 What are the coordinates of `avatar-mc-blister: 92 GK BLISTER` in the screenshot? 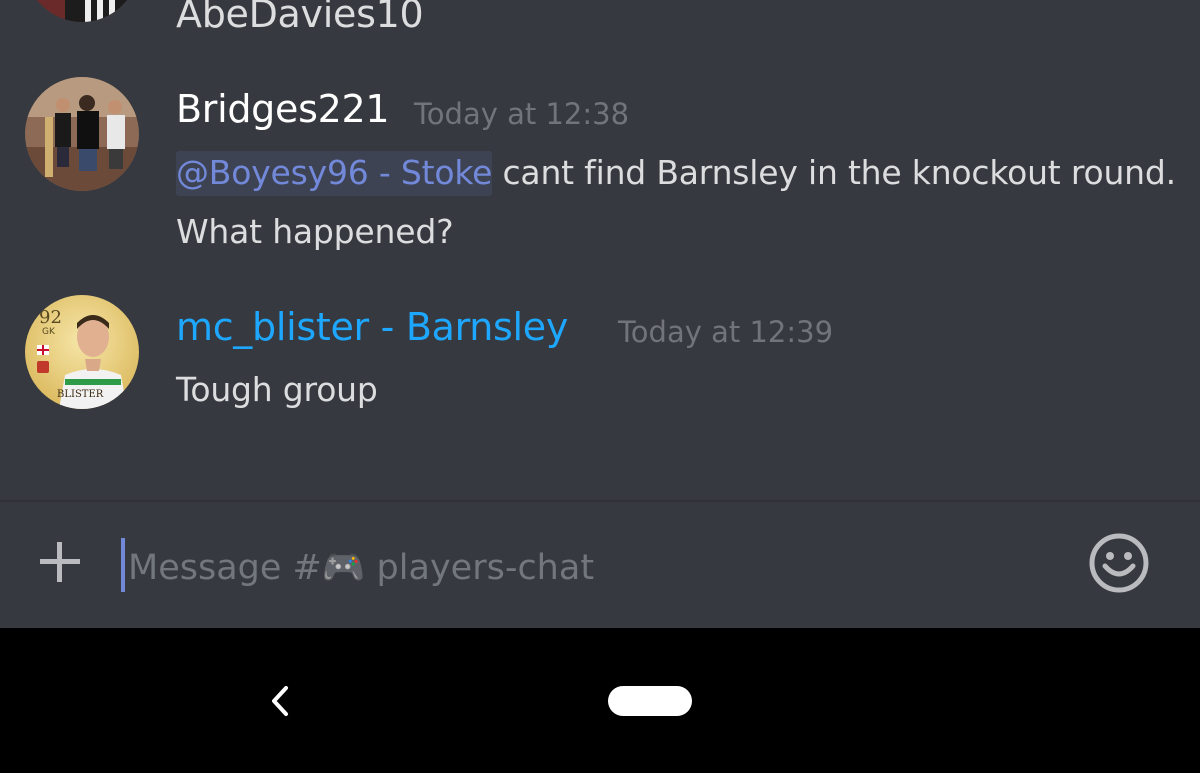 It's located at (82, 352).